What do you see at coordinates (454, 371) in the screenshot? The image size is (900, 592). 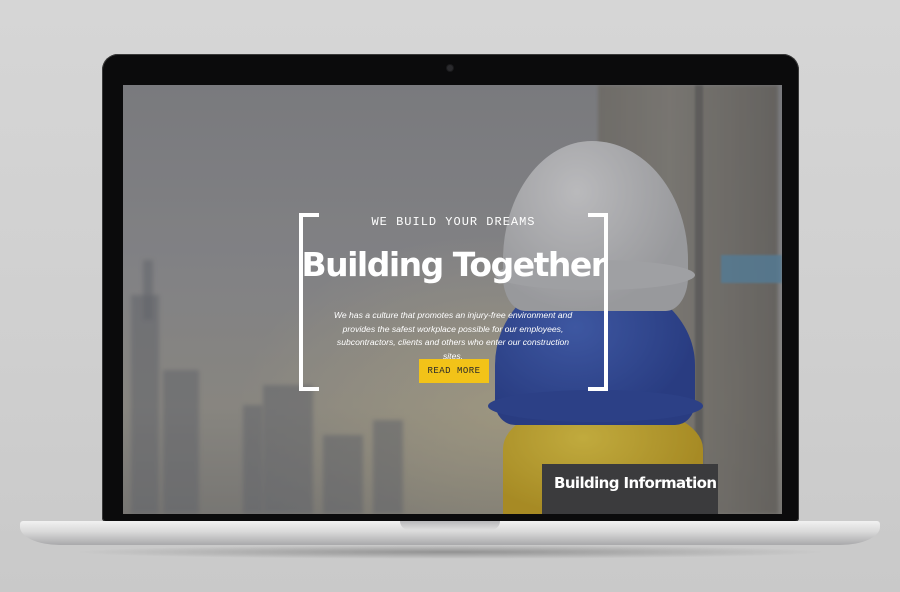 I see `read-more-button: READ MORE` at bounding box center [454, 371].